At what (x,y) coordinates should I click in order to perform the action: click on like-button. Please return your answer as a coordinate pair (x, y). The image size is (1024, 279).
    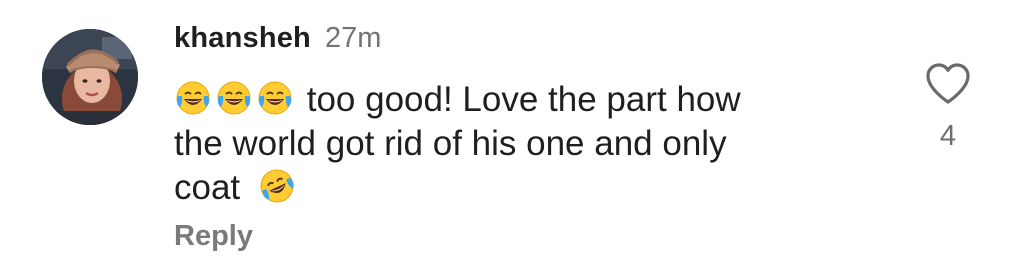
    Looking at the image, I should click on (948, 84).